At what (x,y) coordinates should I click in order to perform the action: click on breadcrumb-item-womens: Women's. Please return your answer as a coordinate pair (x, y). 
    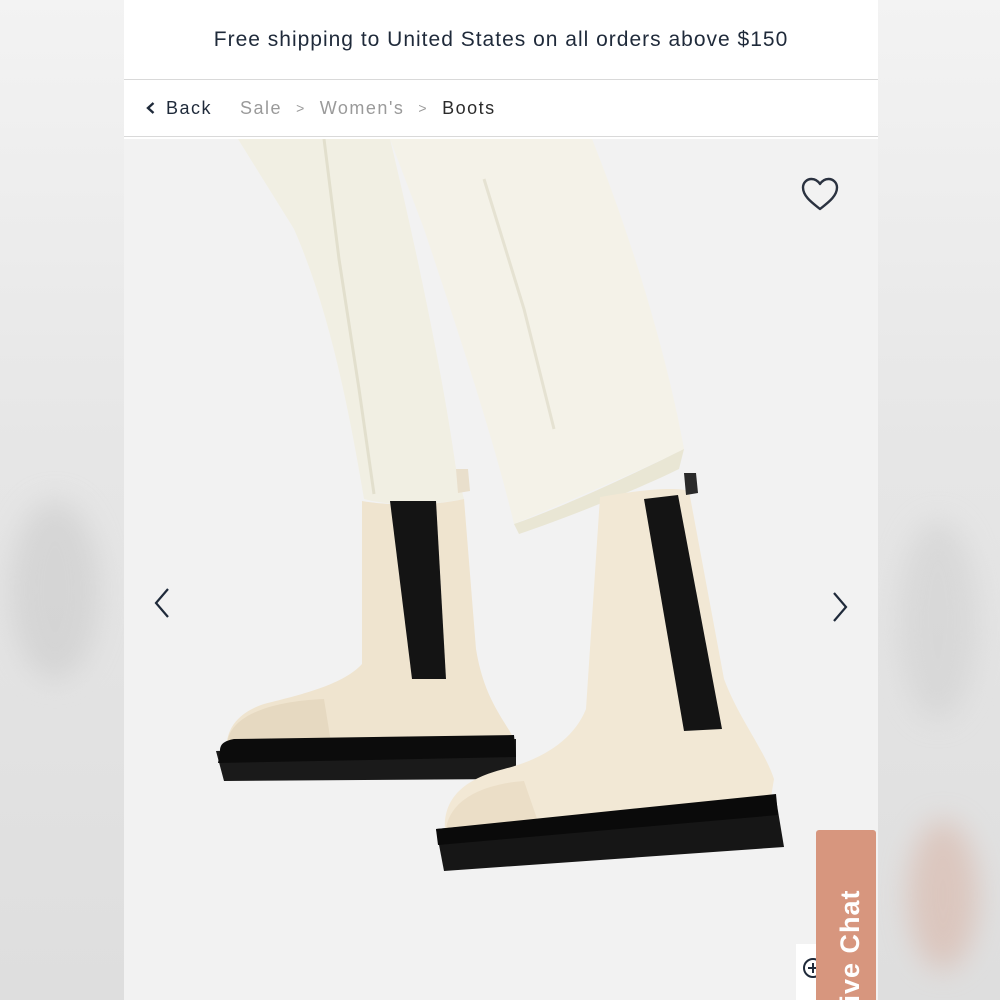
    Looking at the image, I should click on (362, 108).